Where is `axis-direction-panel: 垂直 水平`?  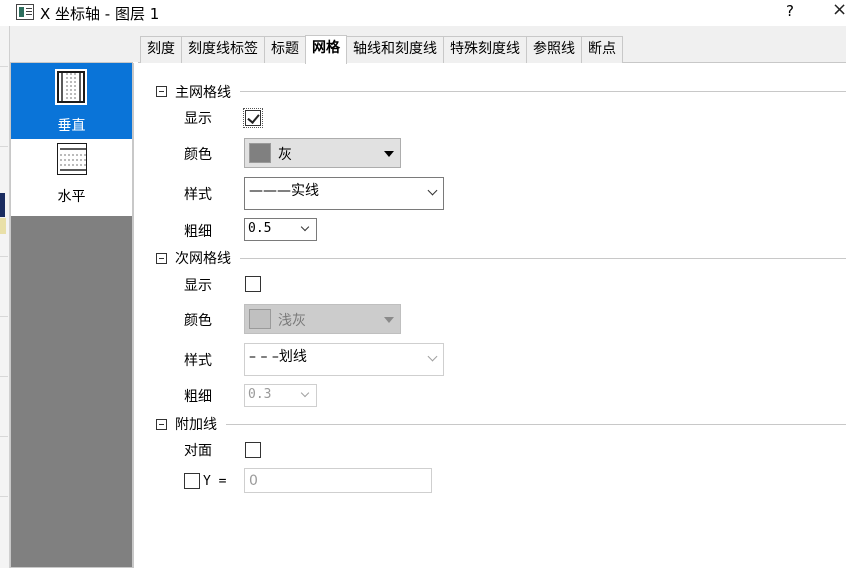
axis-direction-panel: 垂直 水平 is located at coordinates (71, 315).